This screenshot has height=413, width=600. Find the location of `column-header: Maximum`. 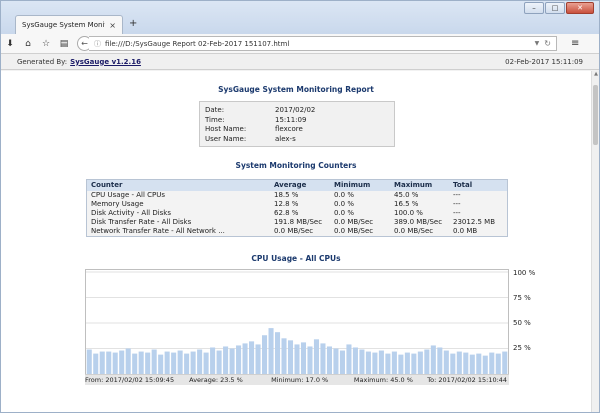

column-header: Maximum is located at coordinates (413, 185).